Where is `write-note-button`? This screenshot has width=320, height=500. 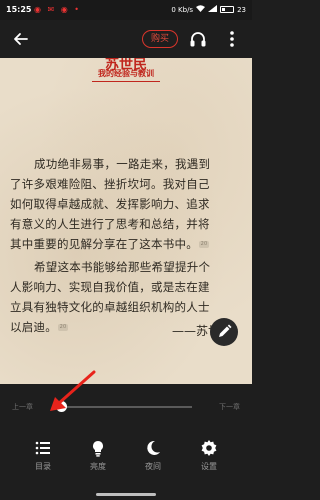 write-note-button is located at coordinates (224, 332).